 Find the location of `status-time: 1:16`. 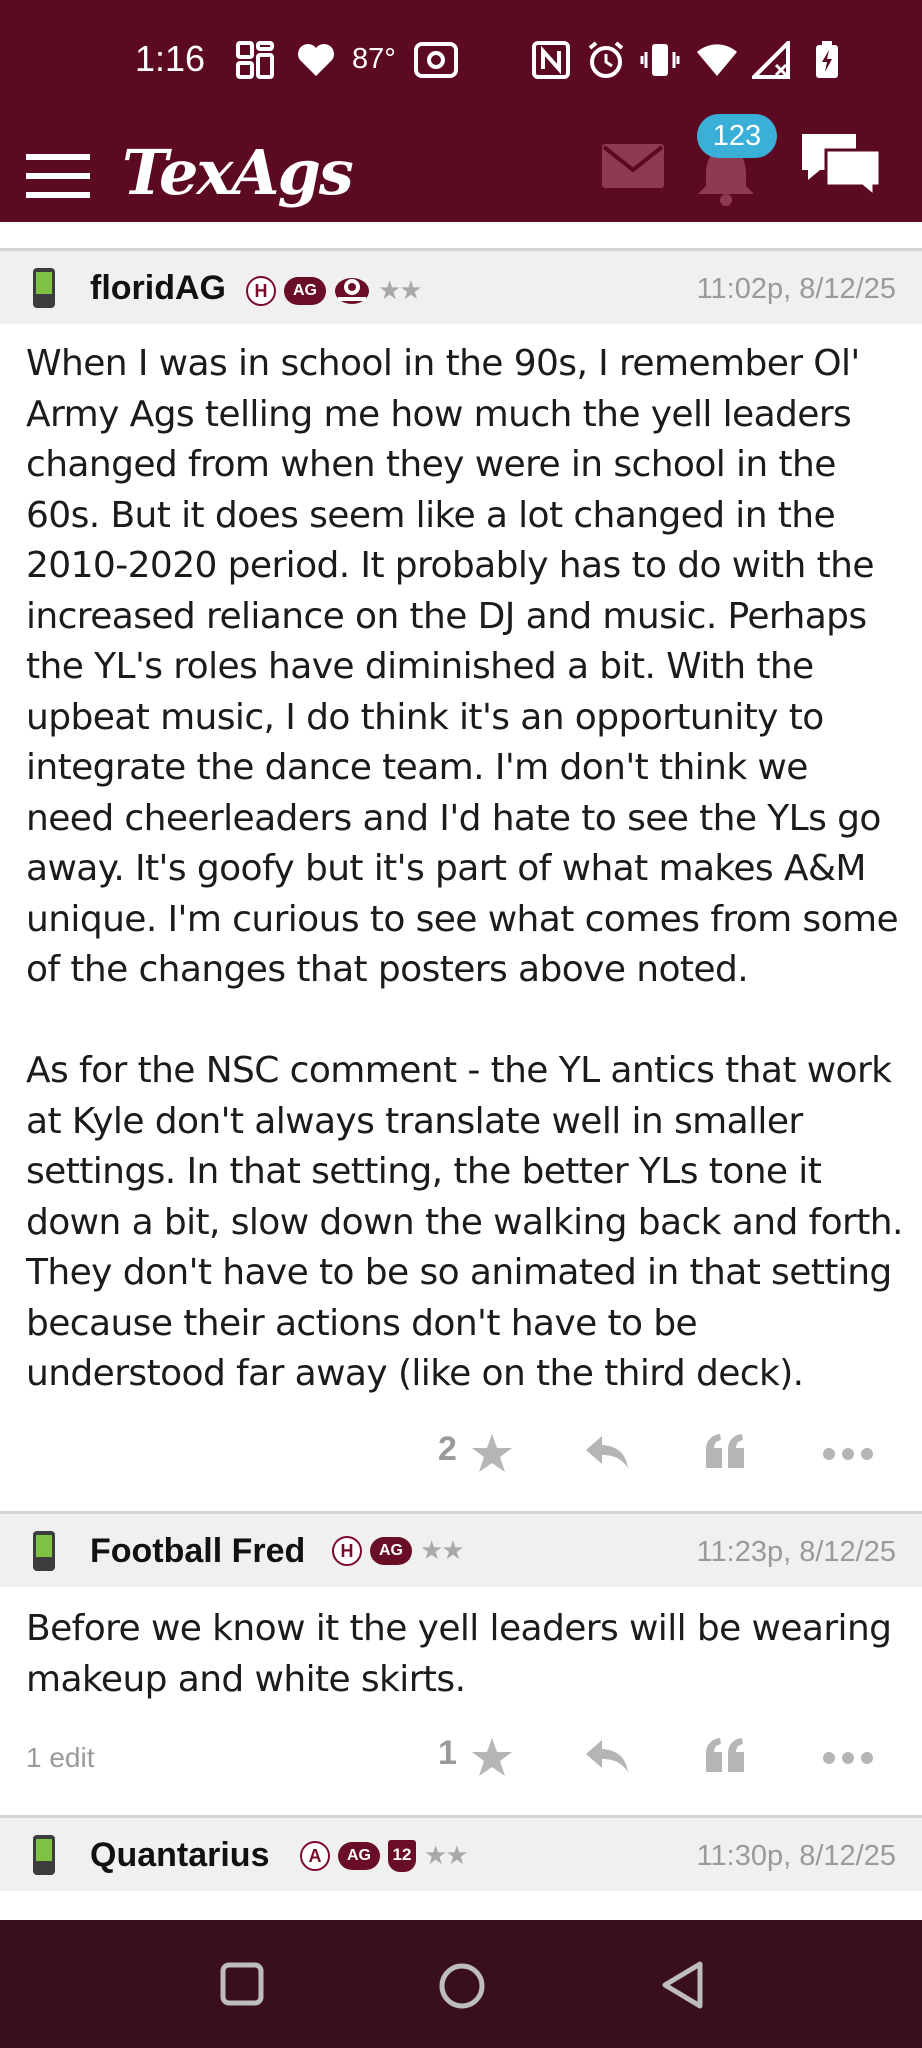

status-time: 1:16 is located at coordinates (170, 58).